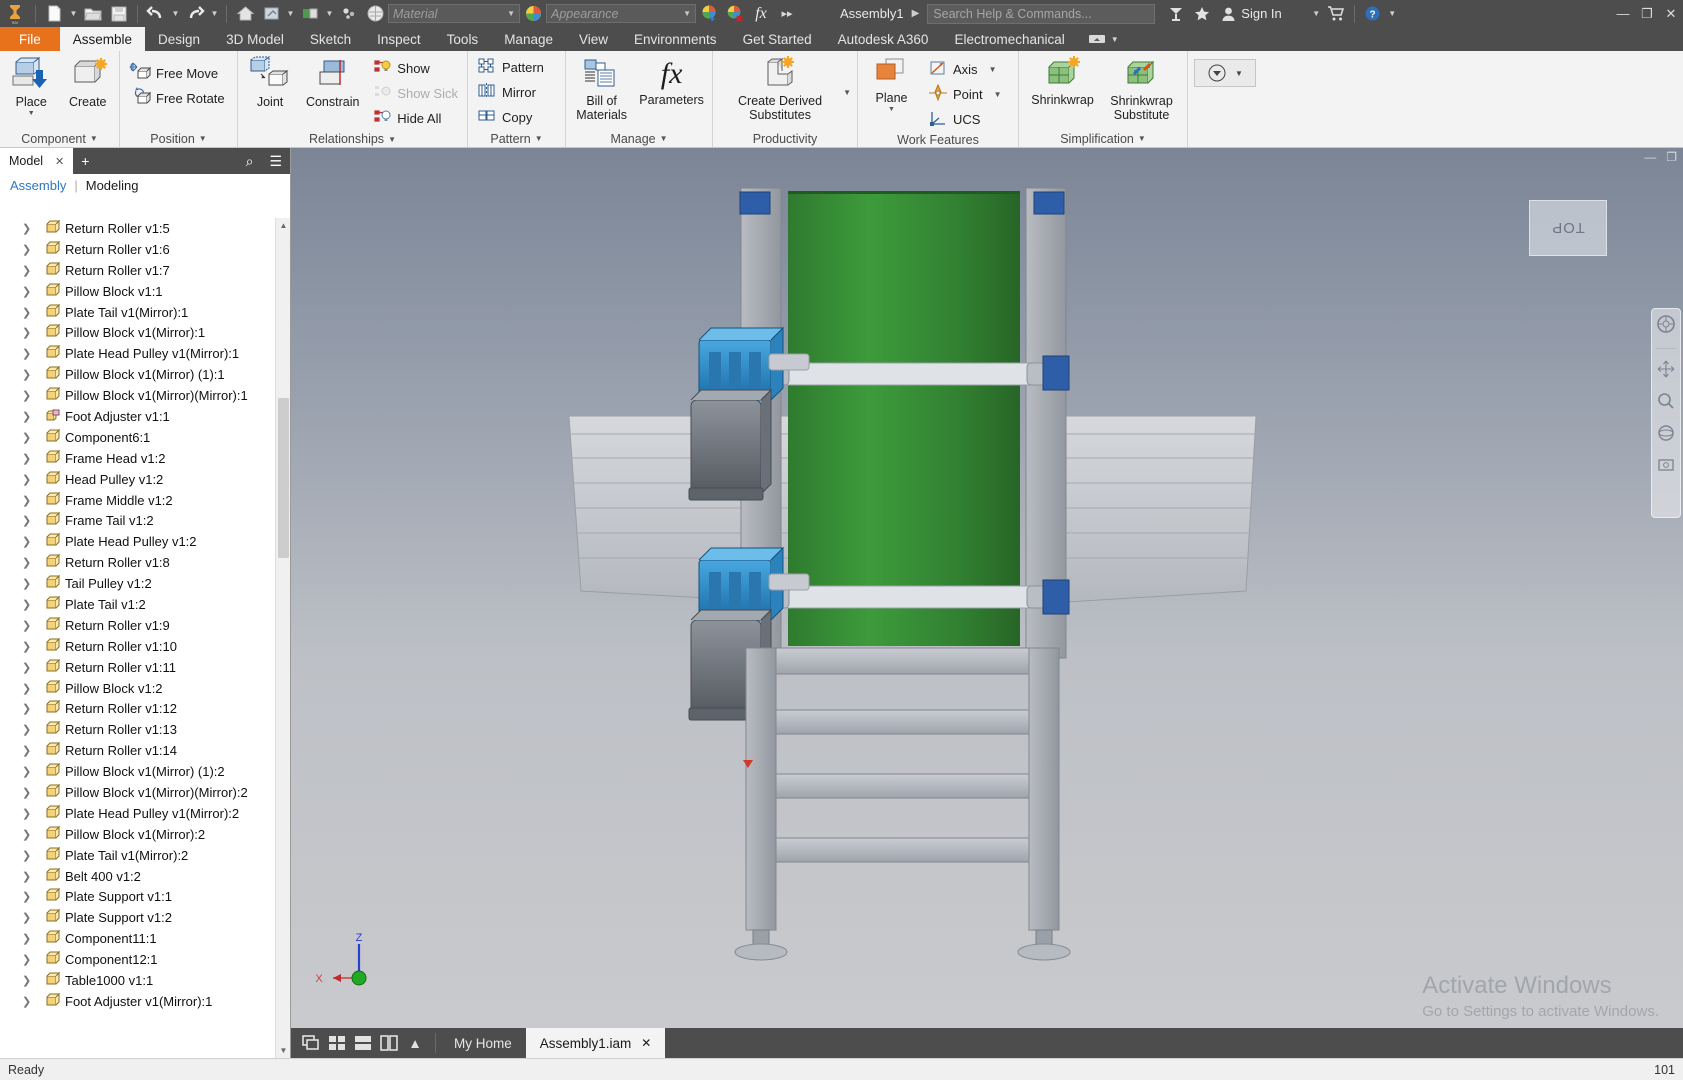  I want to click on browser-scrollbar: ▲ ▼, so click(282, 638).